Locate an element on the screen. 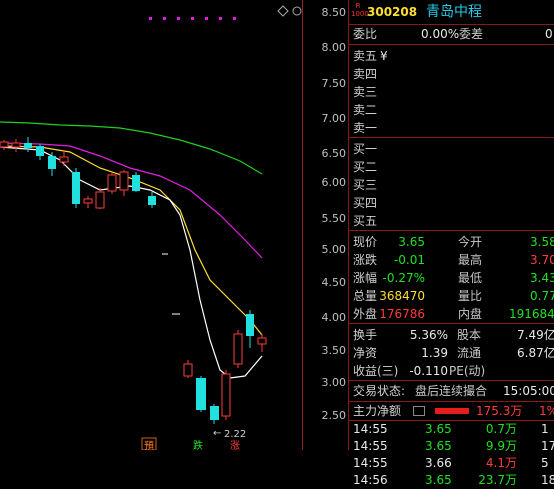 The width and height of the screenshot is (554, 489). tick-row: 14:55 3.66 4.1万 5 is located at coordinates (451, 463).